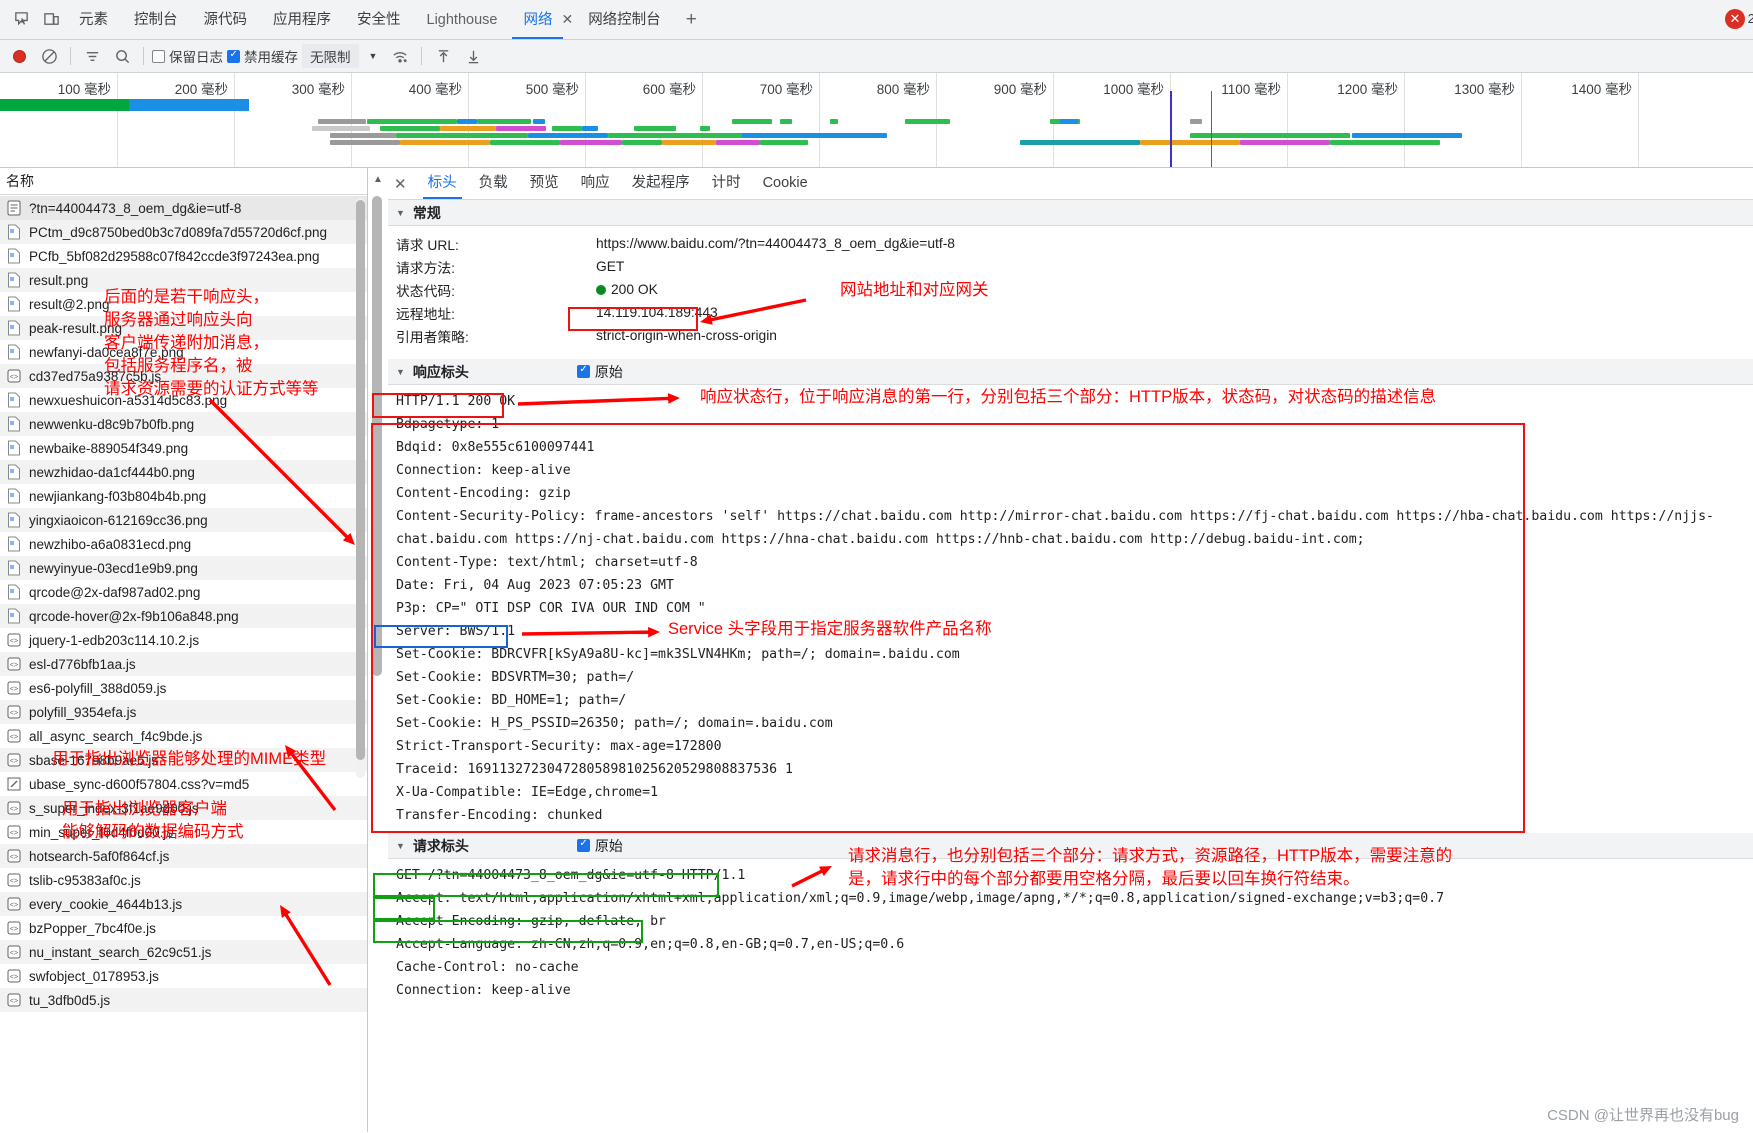 Image resolution: width=1753 pixels, height=1133 pixels. What do you see at coordinates (499, 815) in the screenshot?
I see `response-header-line: Transfer-Encoding: chunked` at bounding box center [499, 815].